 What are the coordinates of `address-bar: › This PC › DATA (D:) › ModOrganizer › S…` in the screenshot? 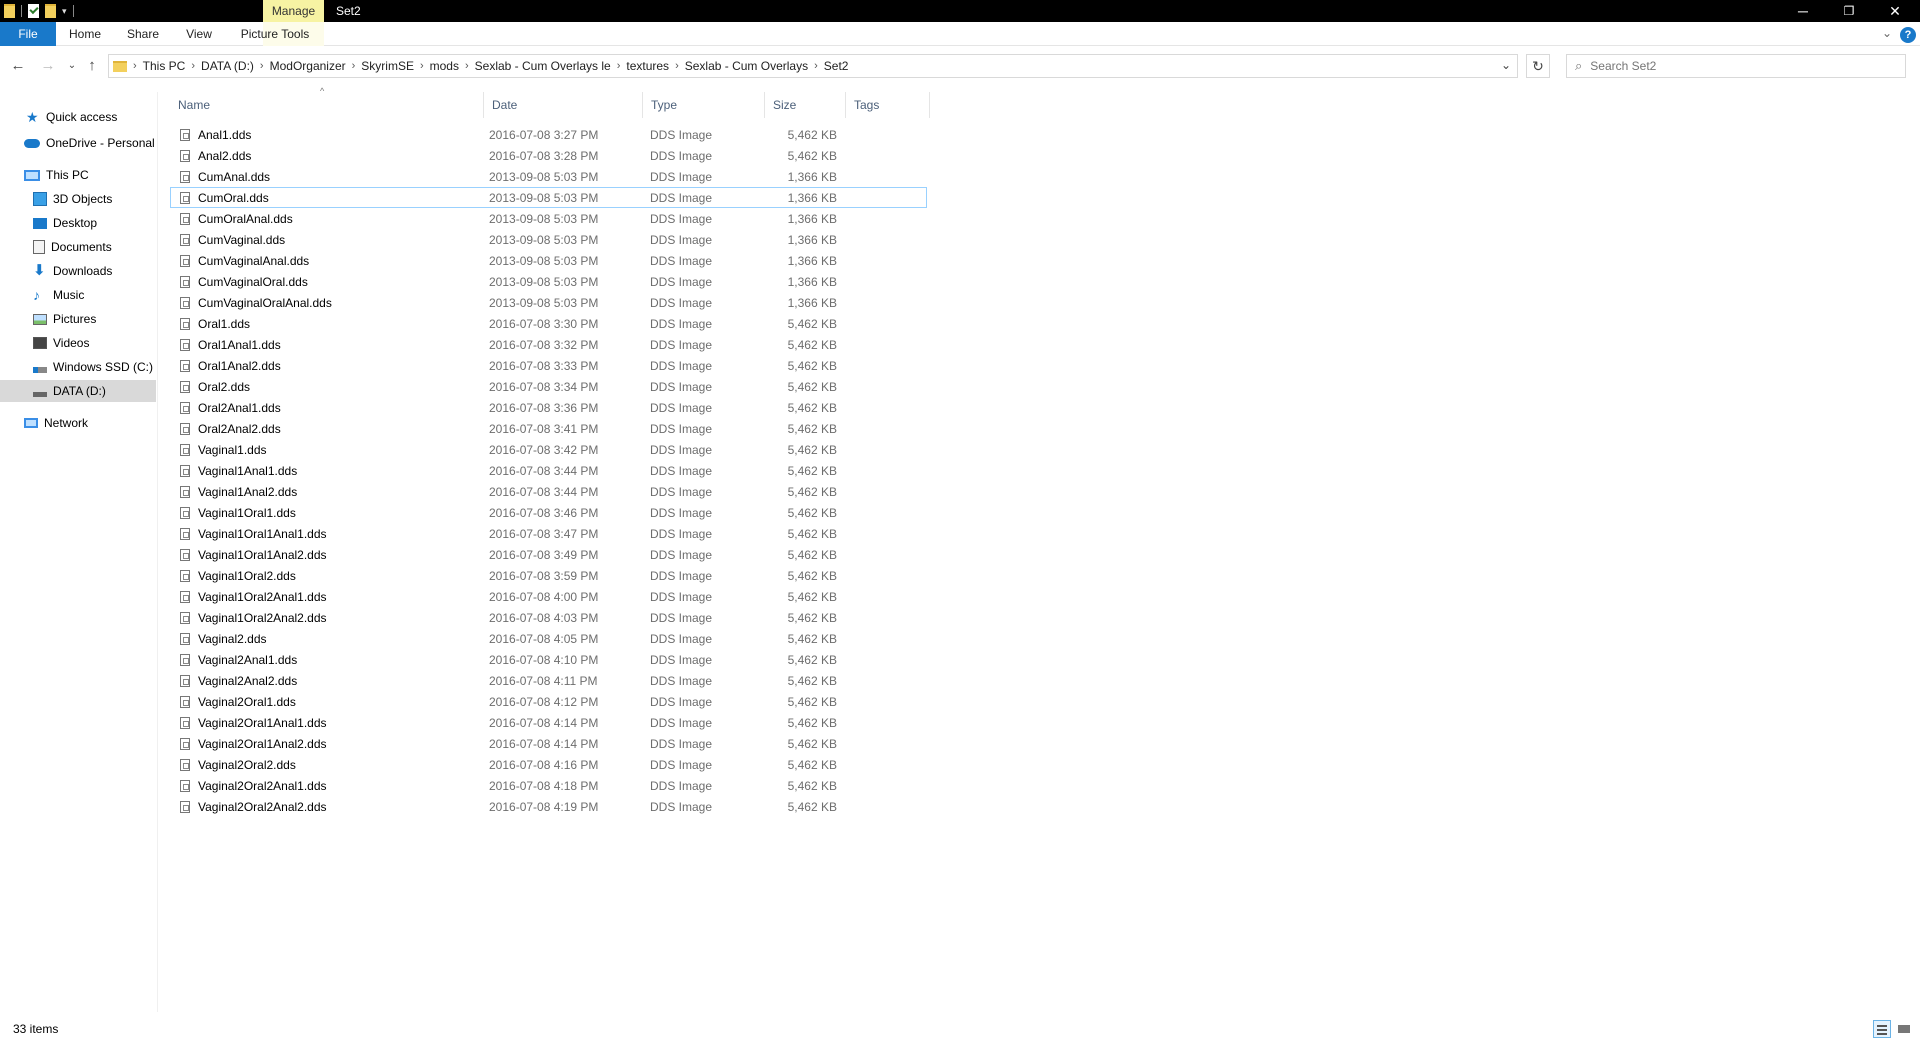 It's located at (813, 66).